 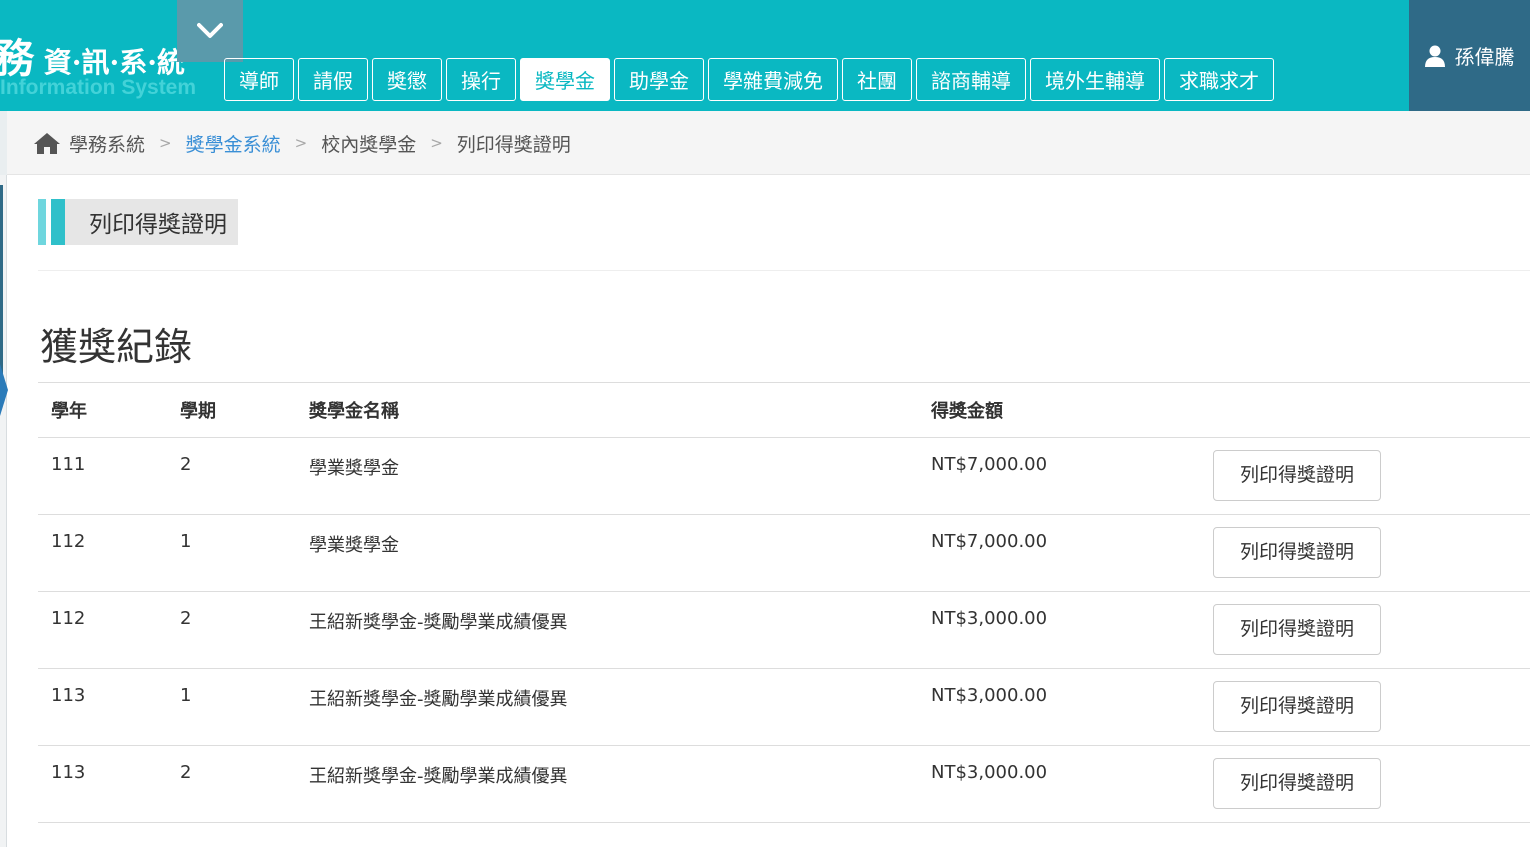 I want to click on column-header-scholarship-name: 獎學金名稱, so click(x=607, y=410).